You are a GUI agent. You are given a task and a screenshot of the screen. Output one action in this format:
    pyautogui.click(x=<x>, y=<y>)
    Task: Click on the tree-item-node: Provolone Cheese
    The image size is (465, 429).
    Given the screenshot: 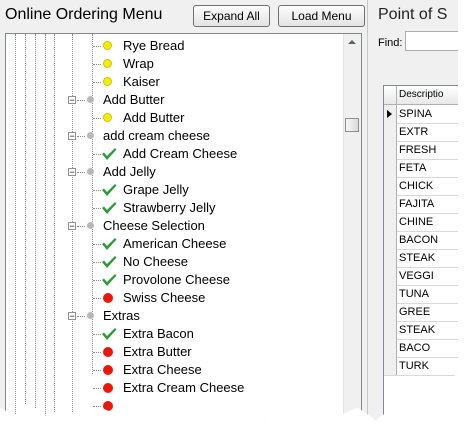 What is the action you would take?
    pyautogui.click(x=176, y=280)
    